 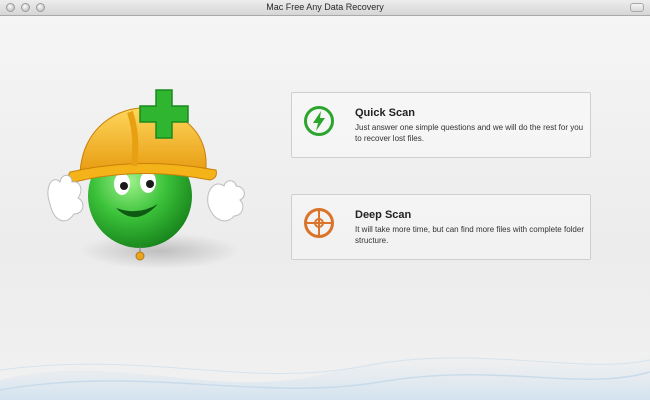 I want to click on window-title: Mac Free Any Data Recovery, so click(x=325, y=7).